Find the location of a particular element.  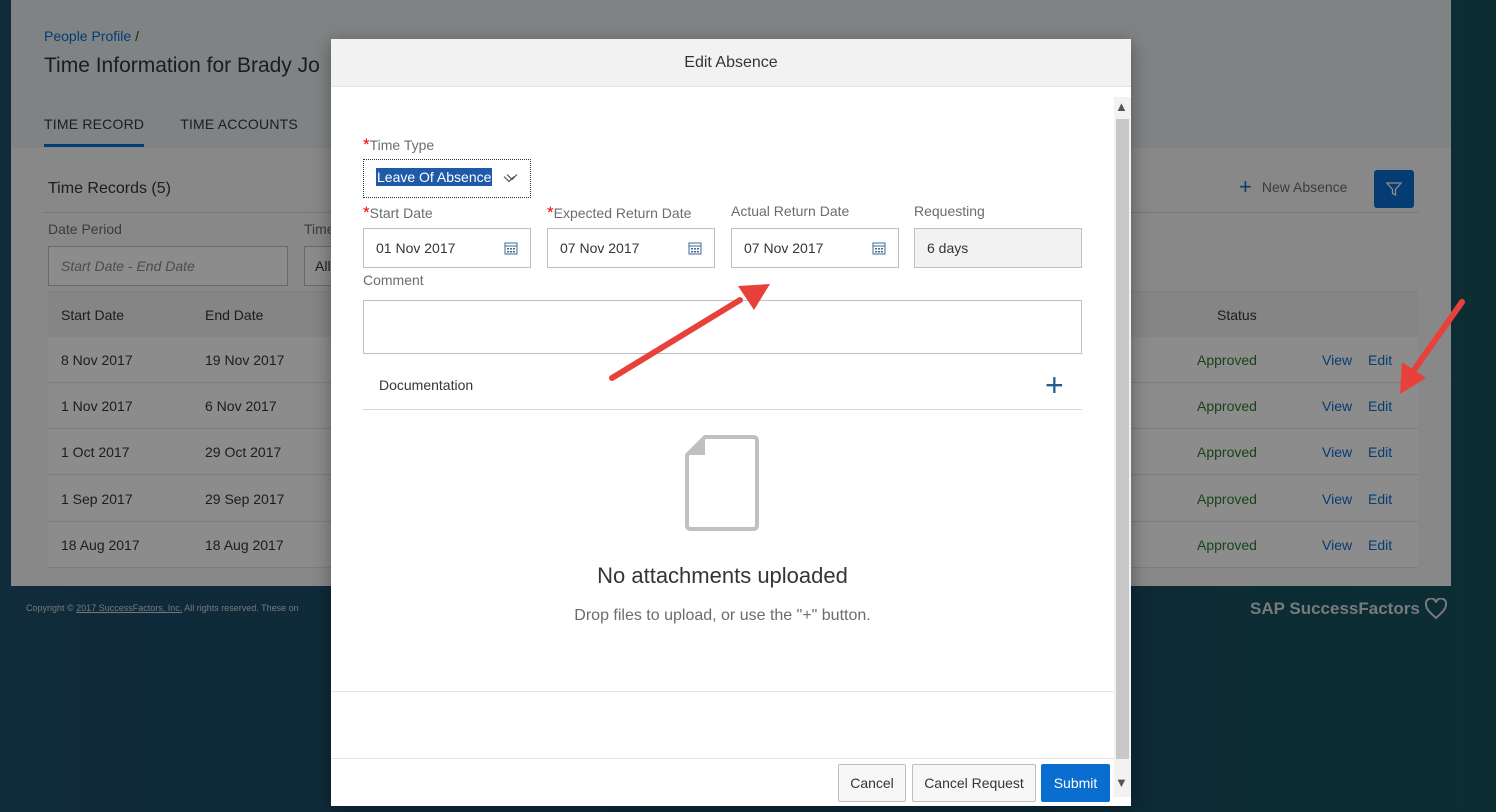

time-type-value: Leave Of Absence is located at coordinates (434, 177).